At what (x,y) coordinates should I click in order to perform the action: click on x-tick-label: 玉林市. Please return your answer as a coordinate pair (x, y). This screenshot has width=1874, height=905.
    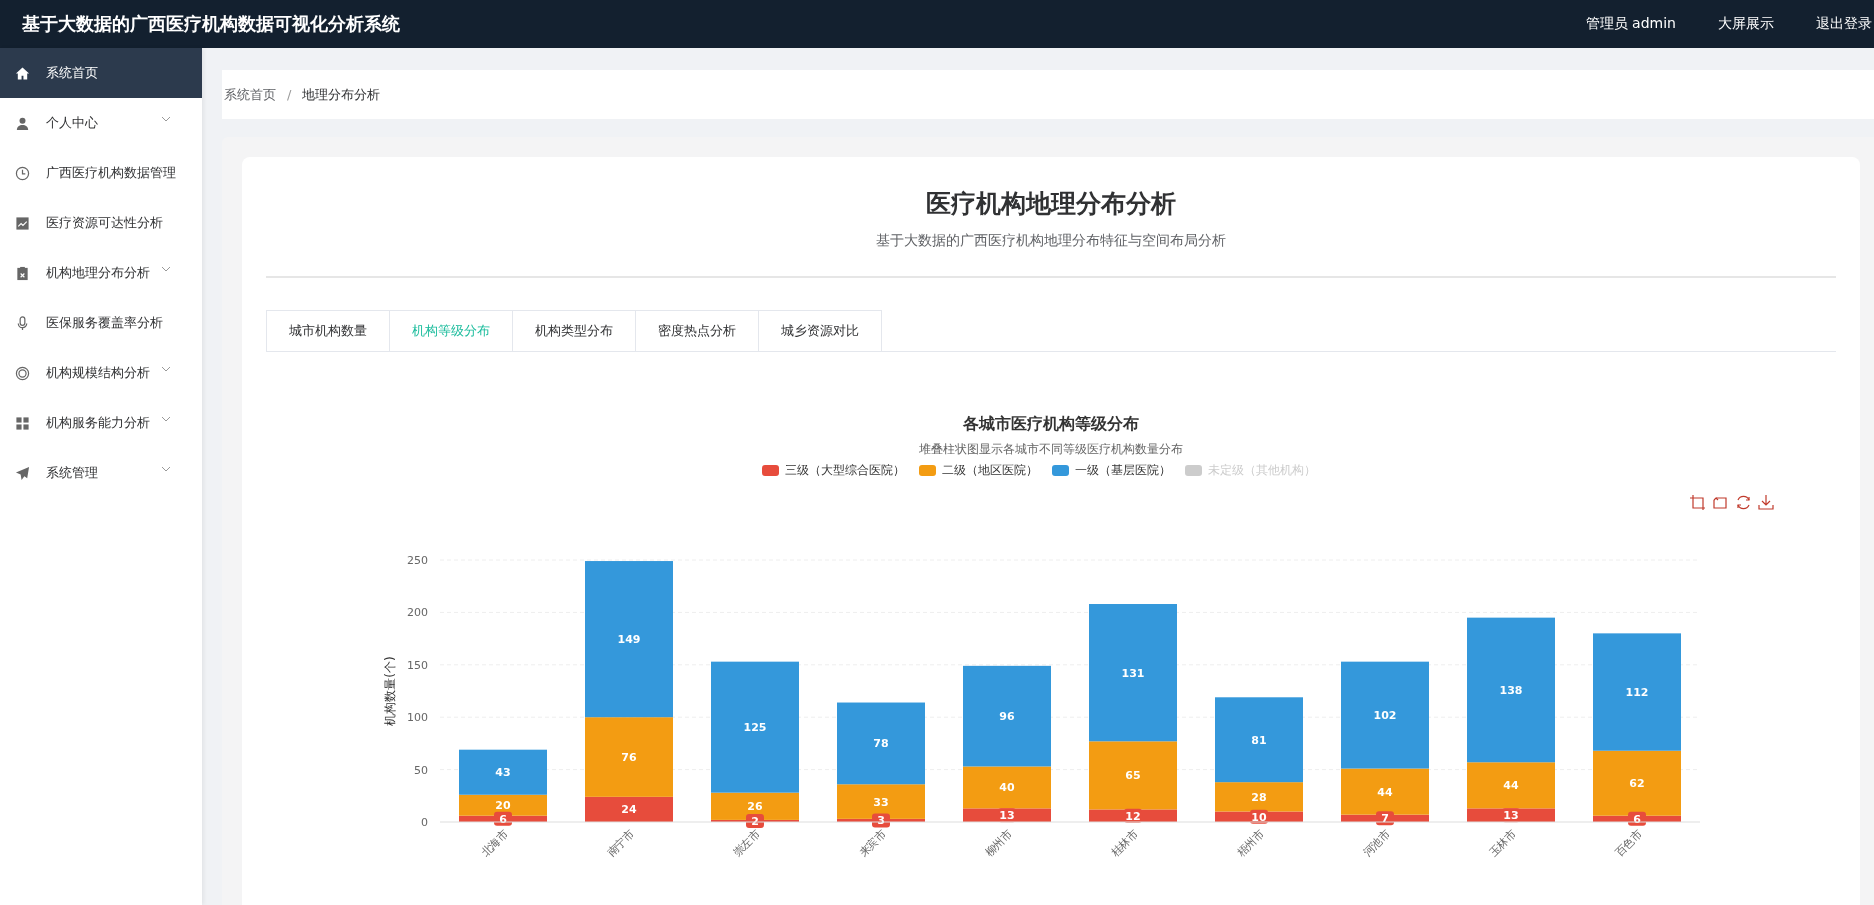
    Looking at the image, I should click on (1503, 843).